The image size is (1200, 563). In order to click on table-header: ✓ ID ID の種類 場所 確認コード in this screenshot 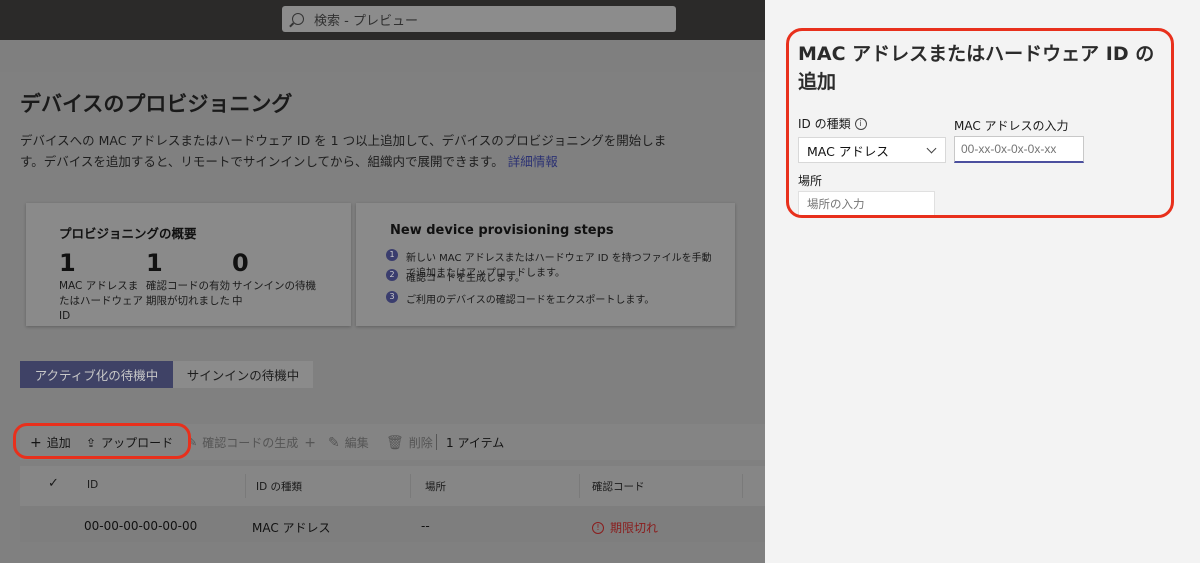, I will do `click(392, 486)`.